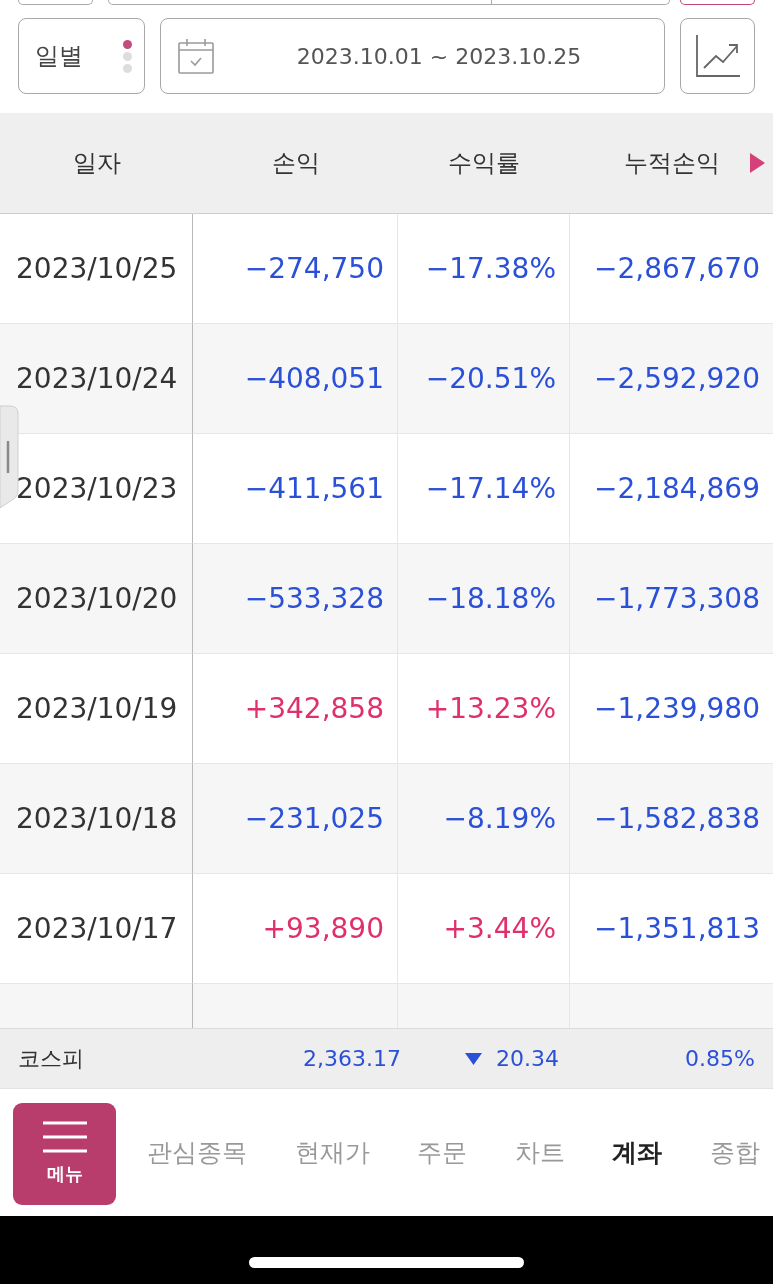  What do you see at coordinates (484, 269) in the screenshot?
I see `table-cell: −17.38%` at bounding box center [484, 269].